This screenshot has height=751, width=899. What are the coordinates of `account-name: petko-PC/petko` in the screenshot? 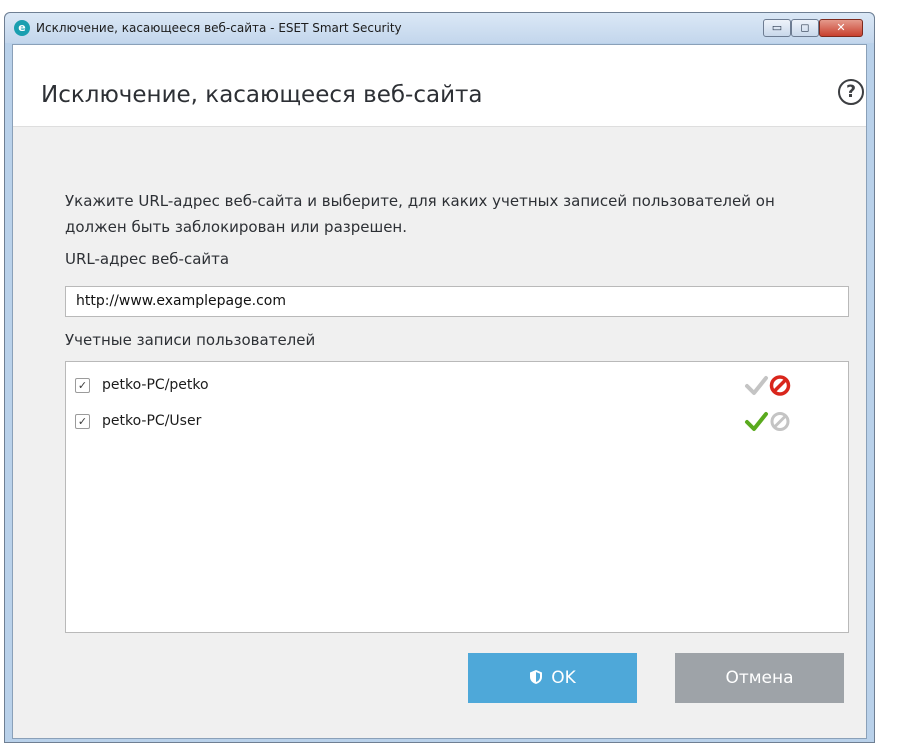 It's located at (155, 385).